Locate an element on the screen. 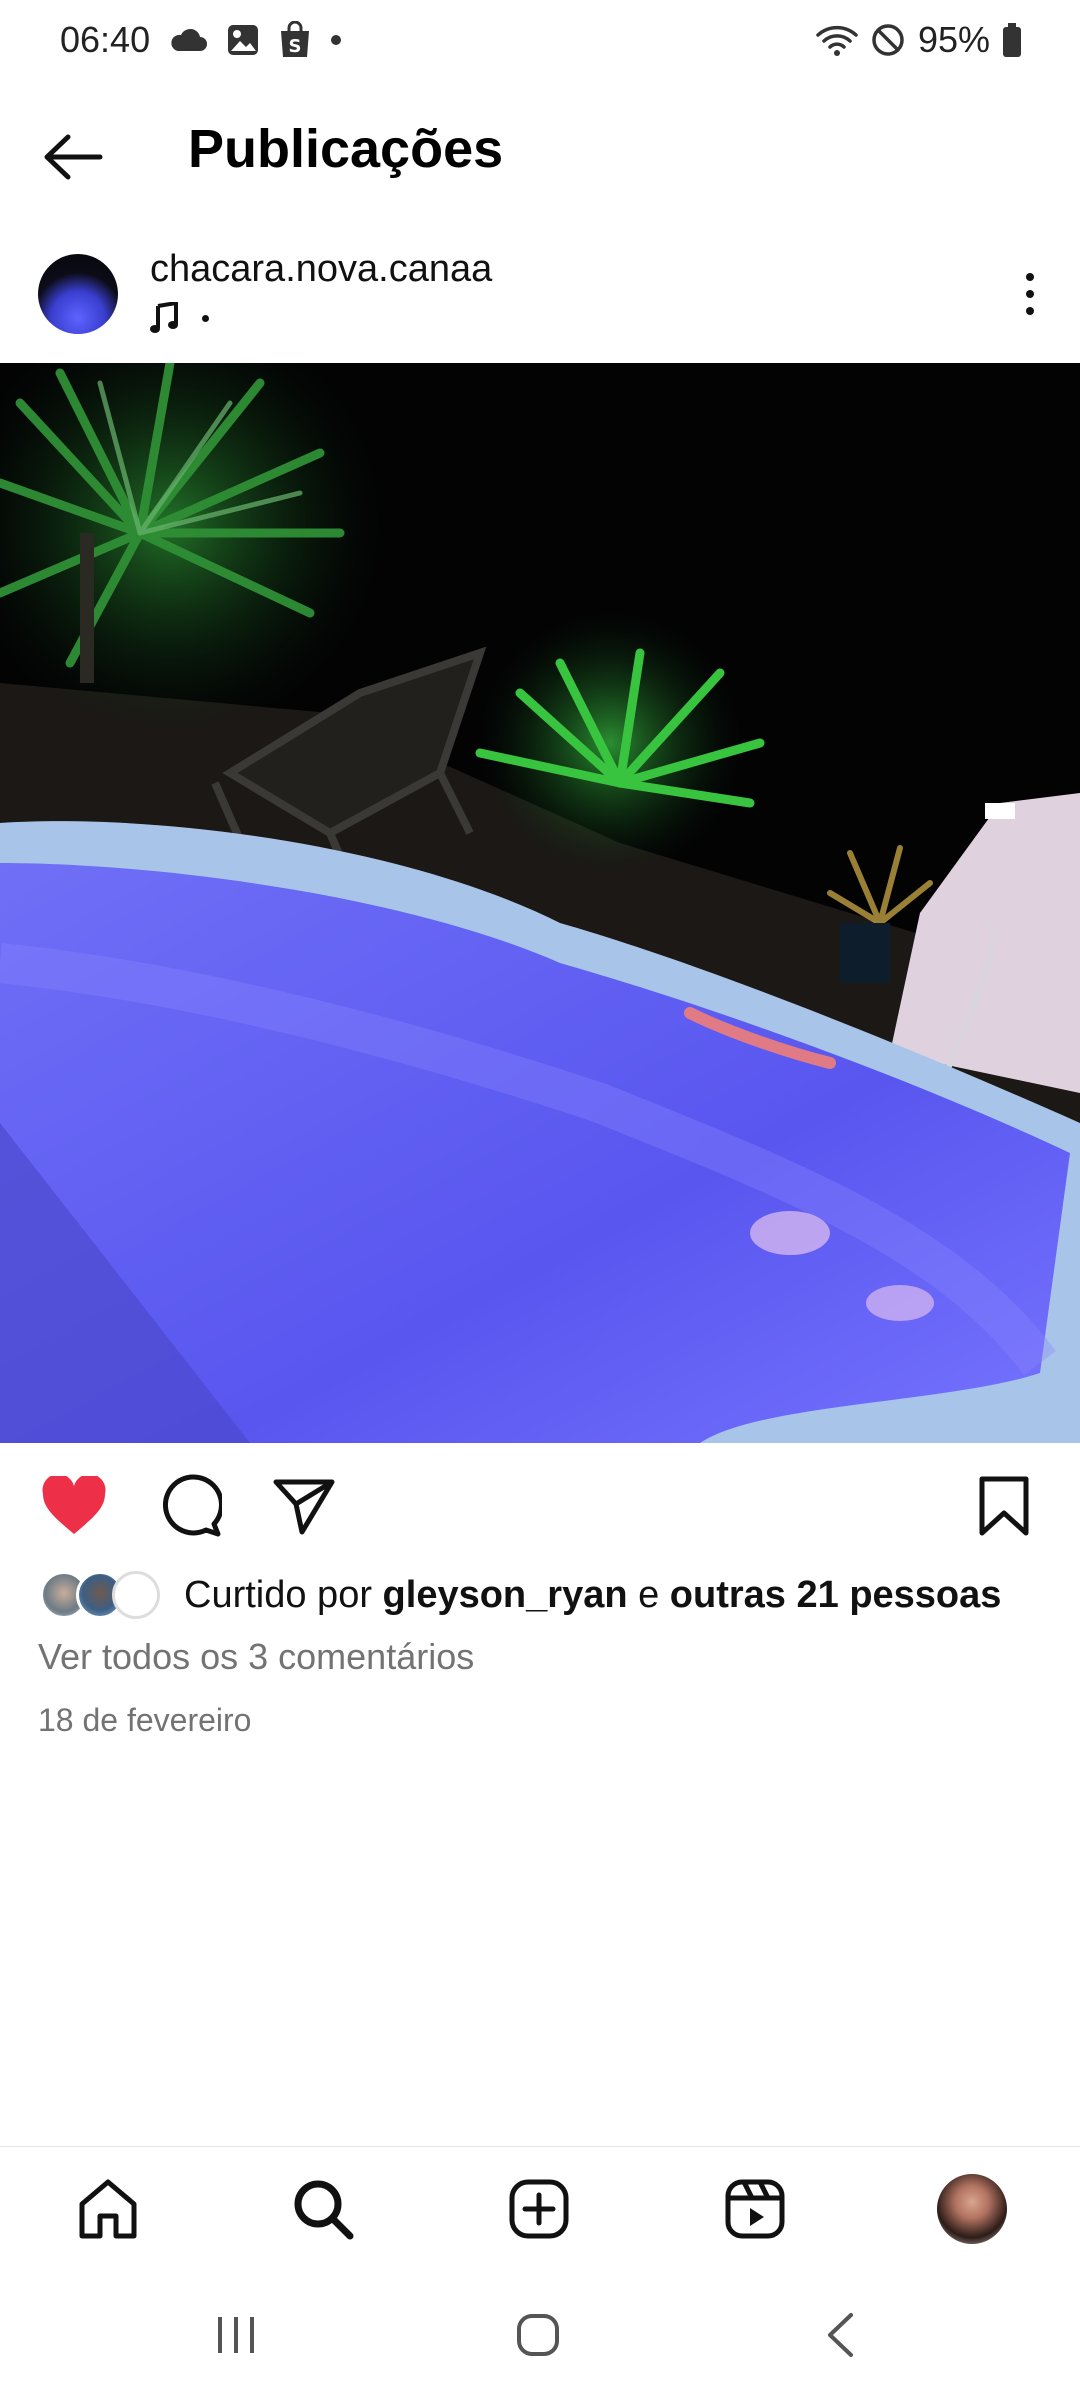 This screenshot has height=2400, width=1080. likes-middle: e is located at coordinates (648, 1594).